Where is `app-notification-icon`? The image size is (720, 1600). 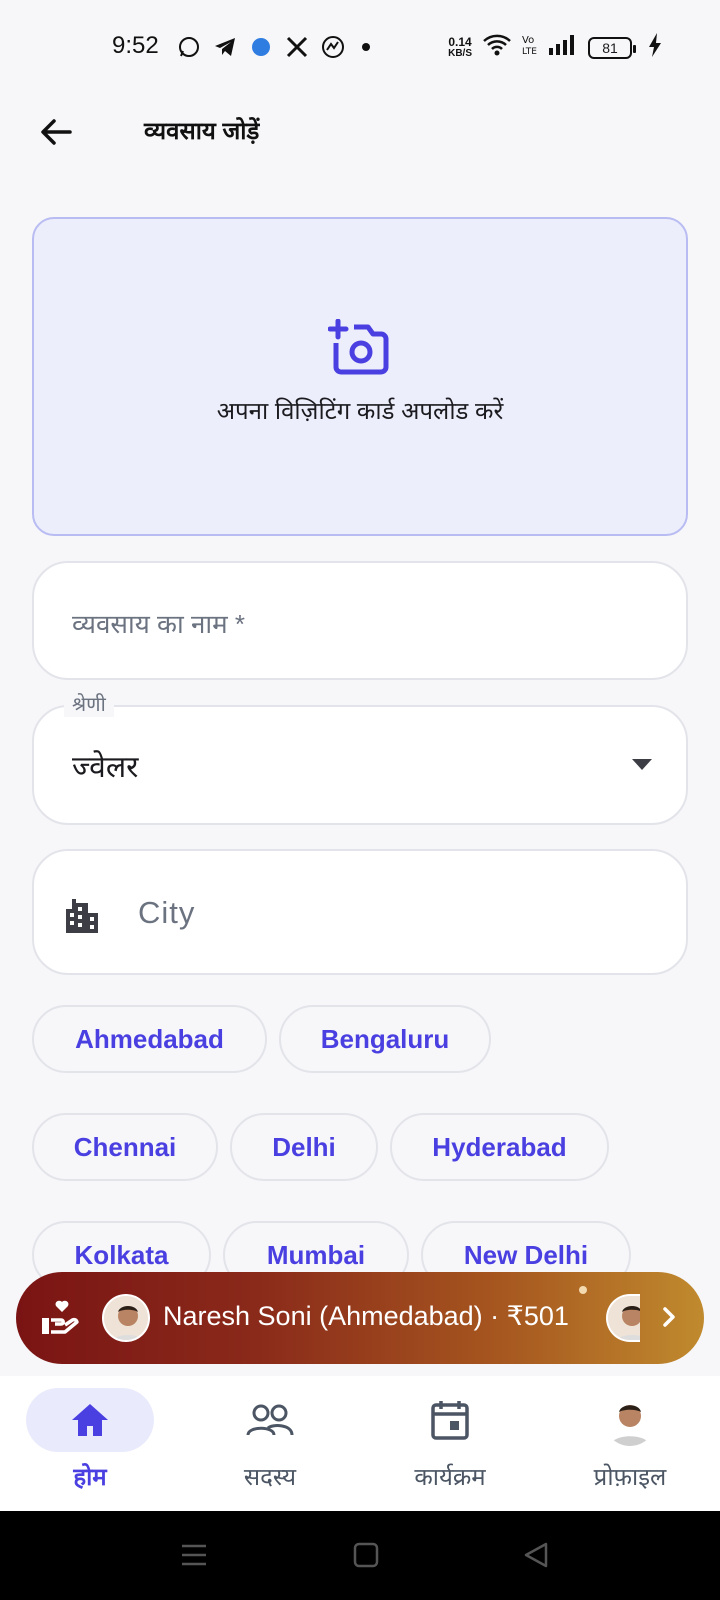
app-notification-icon is located at coordinates (261, 47).